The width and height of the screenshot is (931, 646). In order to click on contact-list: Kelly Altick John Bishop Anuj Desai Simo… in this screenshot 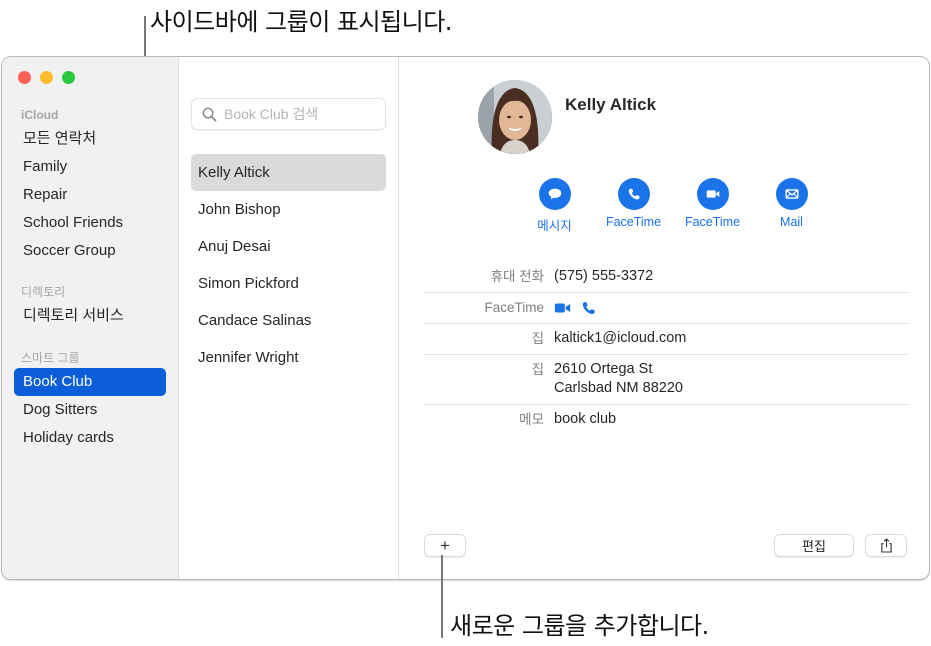, I will do `click(288, 265)`.